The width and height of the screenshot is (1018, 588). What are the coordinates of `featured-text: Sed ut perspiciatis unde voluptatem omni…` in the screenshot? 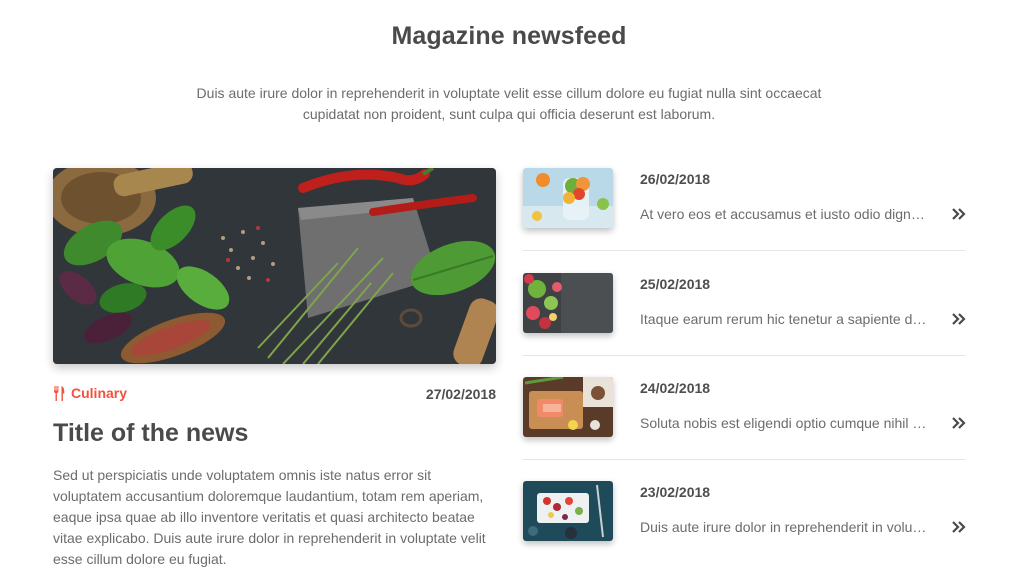 It's located at (269, 517).